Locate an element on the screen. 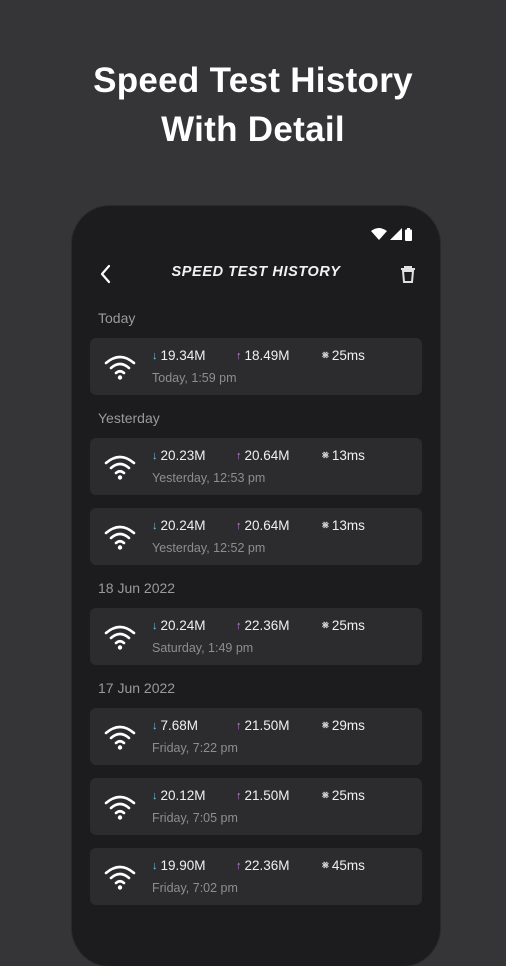 The height and width of the screenshot is (966, 506). entry-timestamp: Yesterday, 12:52 pm is located at coordinates (209, 548).